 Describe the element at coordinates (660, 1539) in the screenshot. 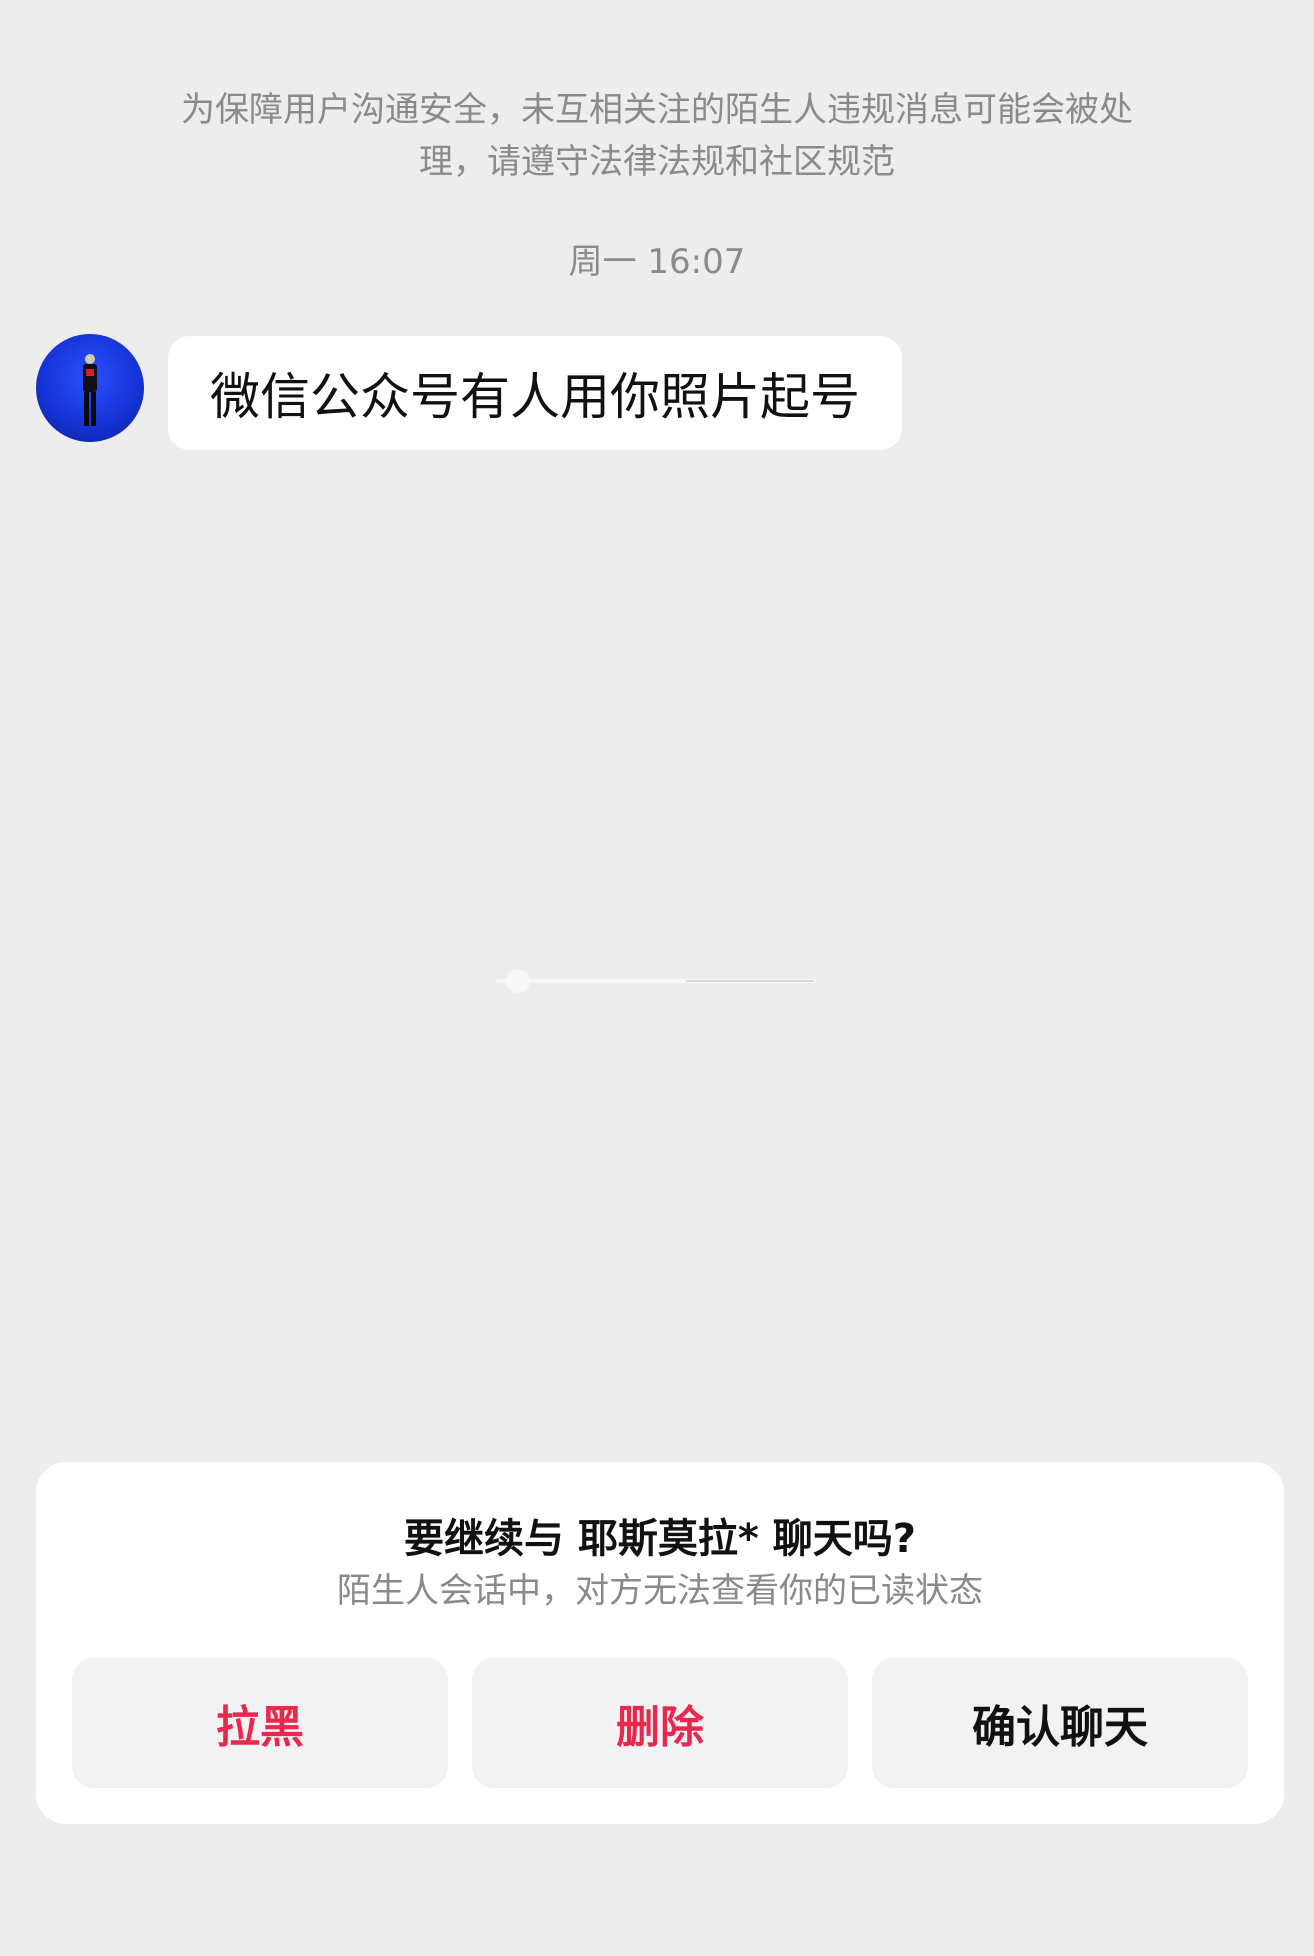

I see `dialog-title: 要继续与 耶斯莫拉* 聊天吗?` at that location.